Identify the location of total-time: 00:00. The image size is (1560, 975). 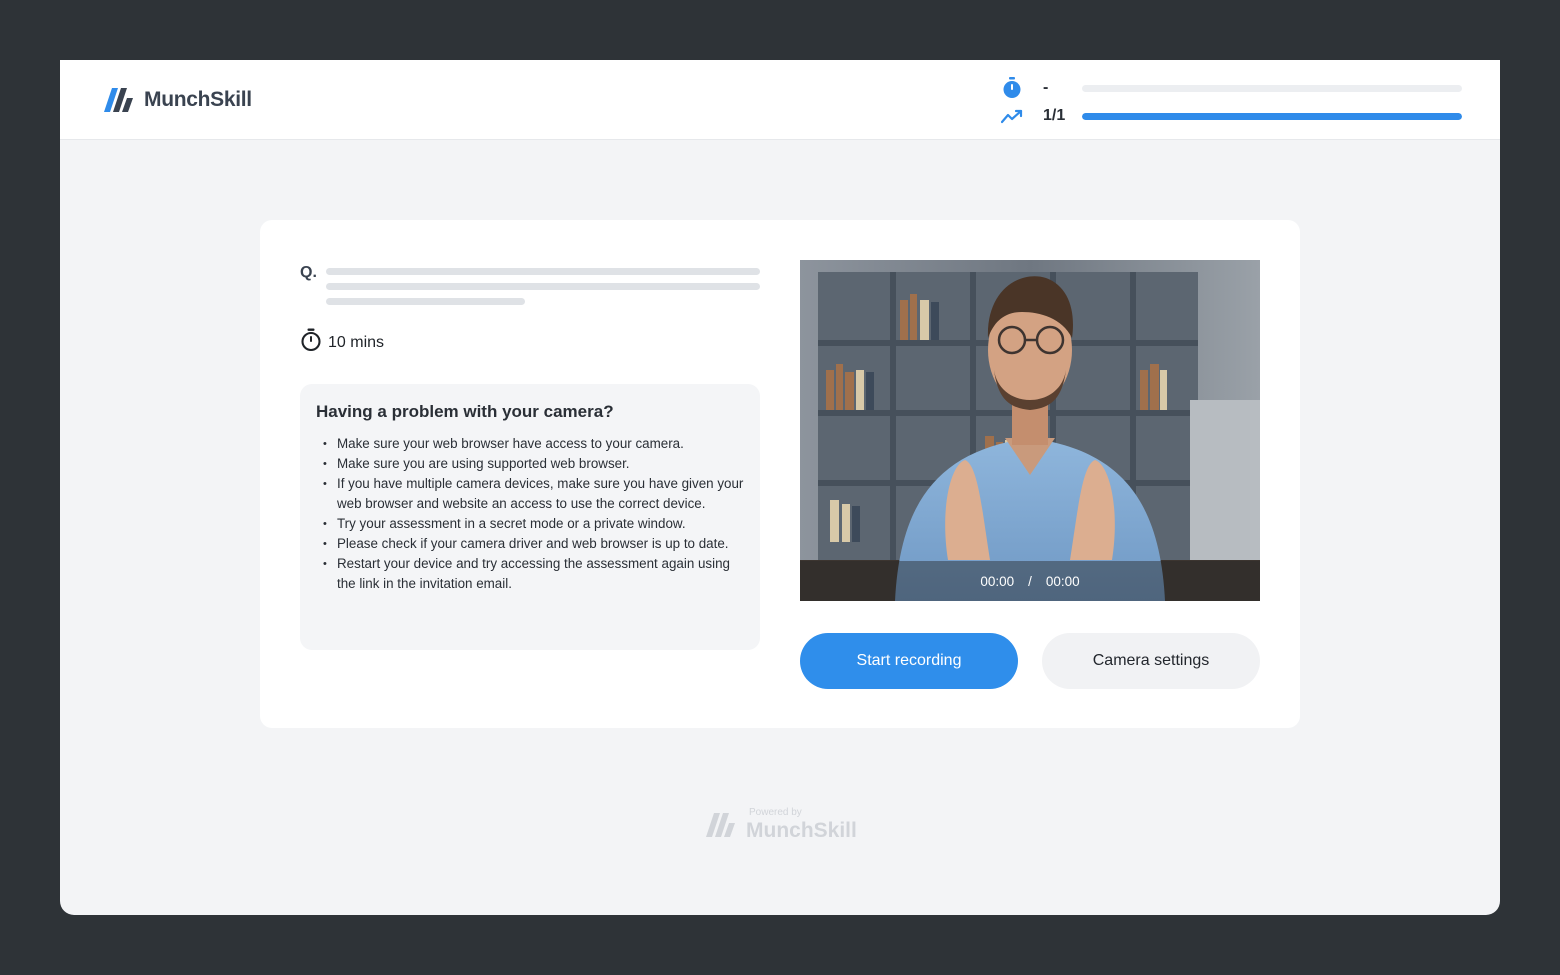
(1062, 581).